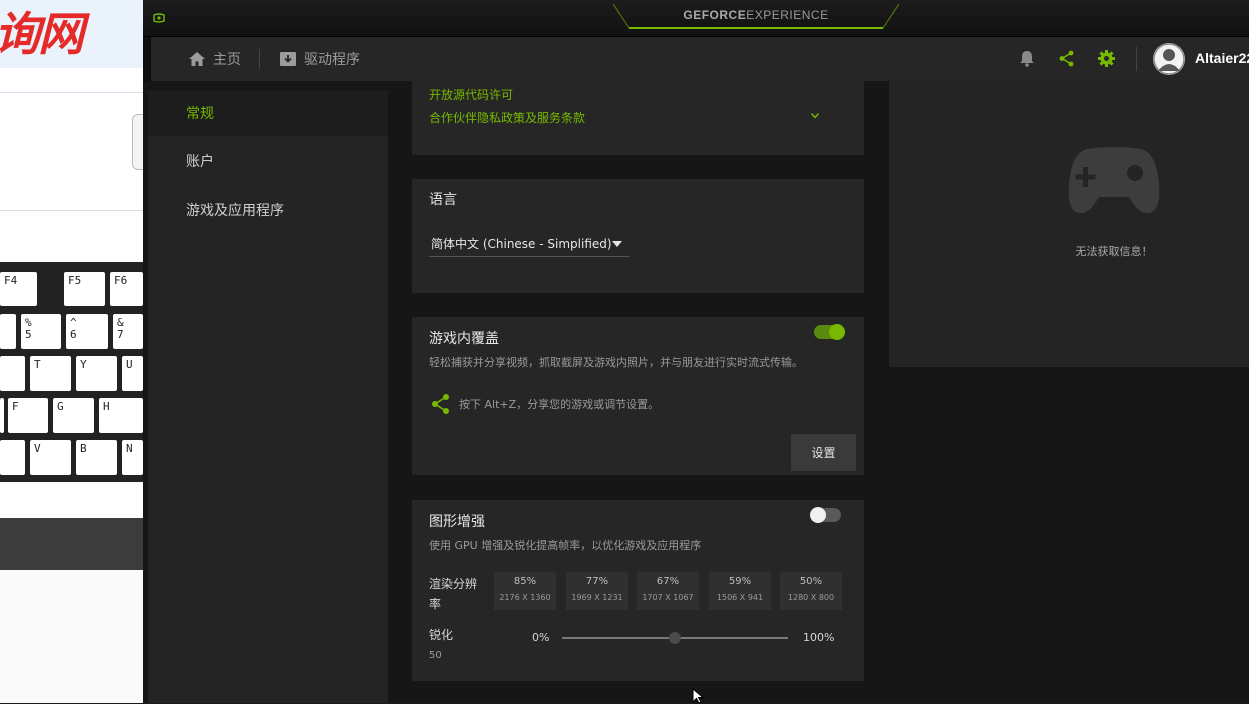 The image size is (1249, 704). Describe the element at coordinates (698, 696) in the screenshot. I see `mouse-cursor-icon` at that location.